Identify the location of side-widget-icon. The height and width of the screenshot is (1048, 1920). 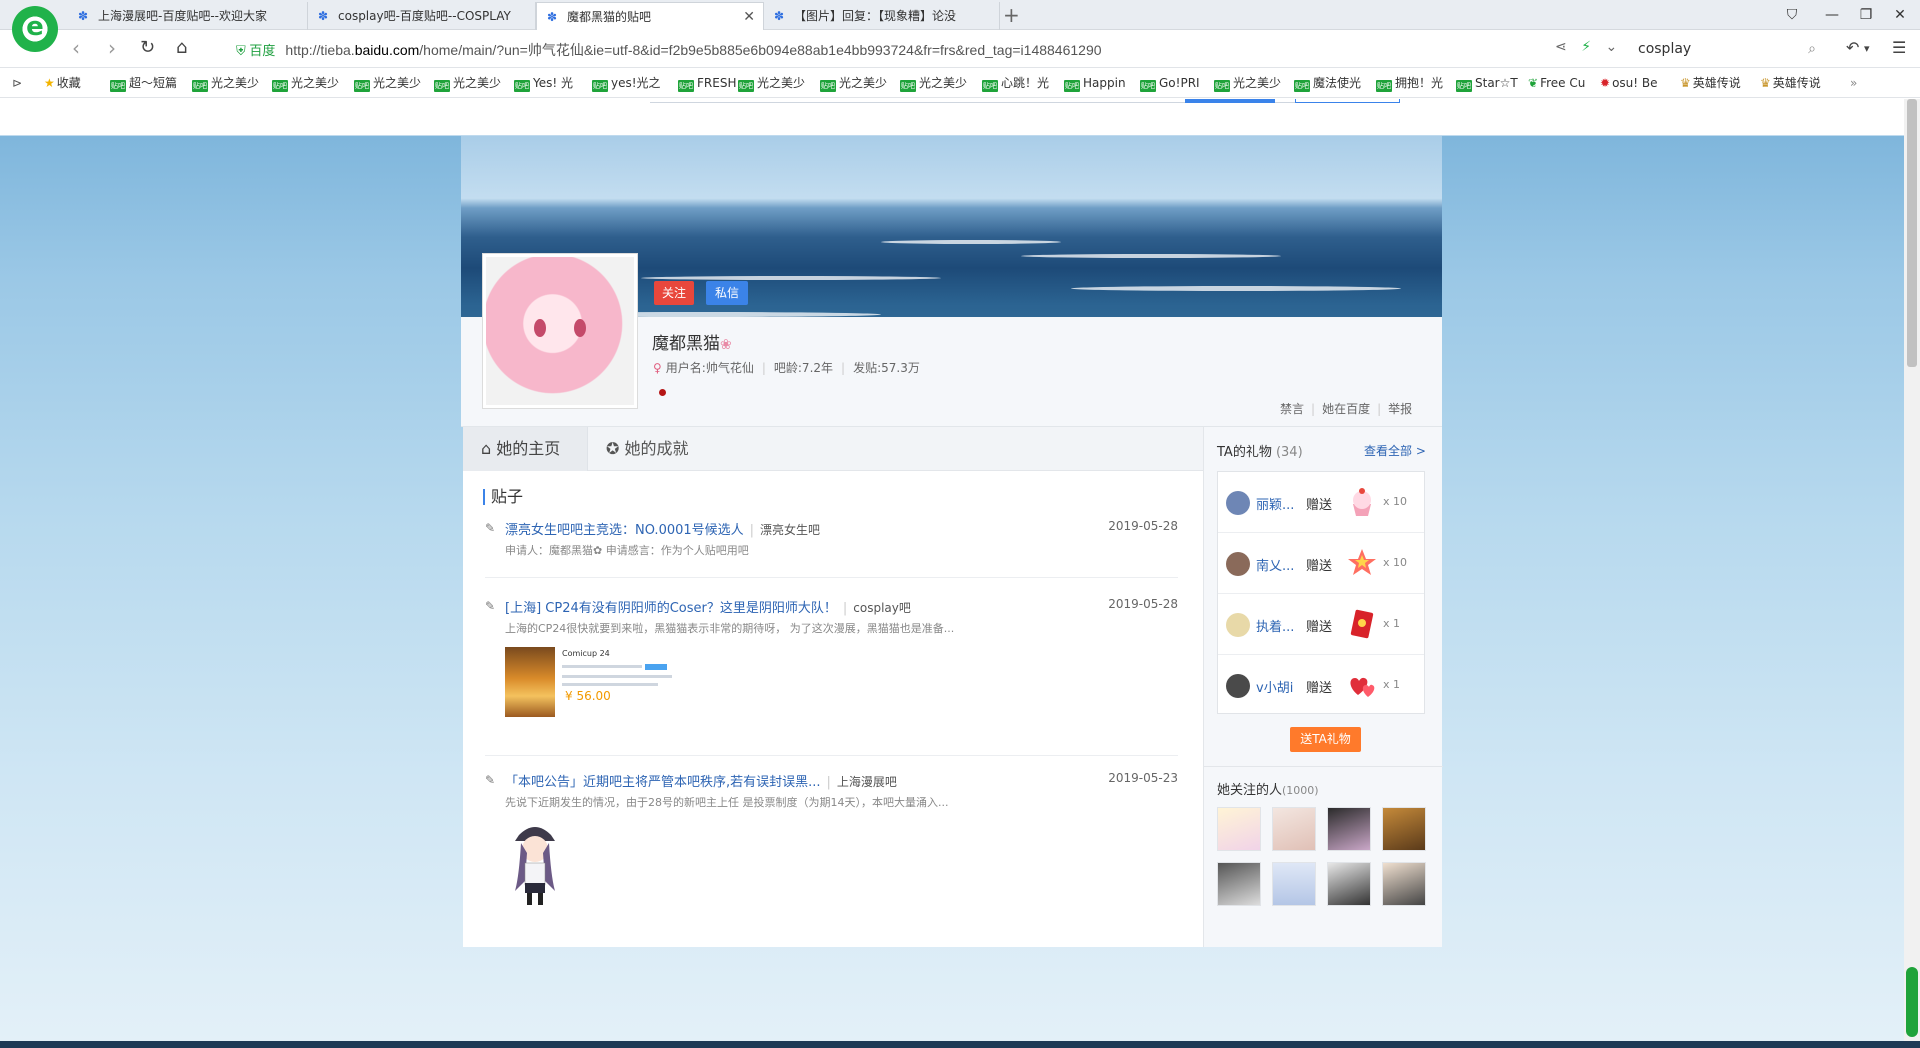
(1912, 1002).